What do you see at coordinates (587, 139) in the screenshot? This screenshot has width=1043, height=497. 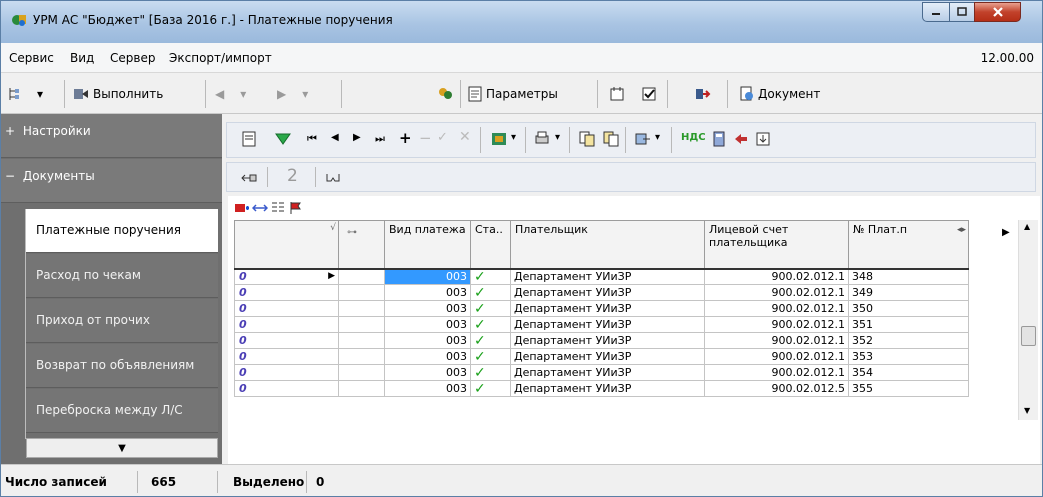 I see `copy-record-icon` at bounding box center [587, 139].